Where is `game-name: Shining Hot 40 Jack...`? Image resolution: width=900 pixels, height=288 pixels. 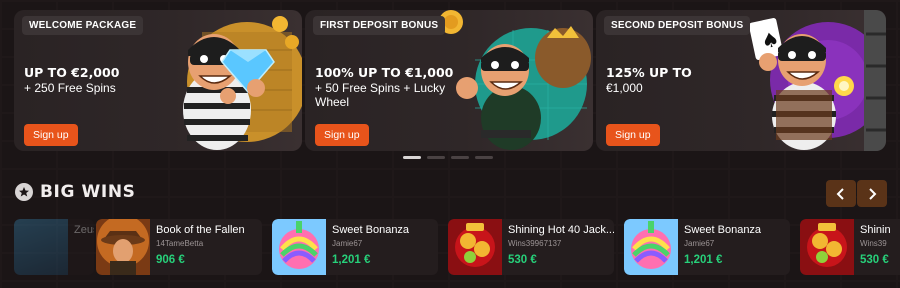 game-name: Shining Hot 40 Jack... is located at coordinates (561, 230).